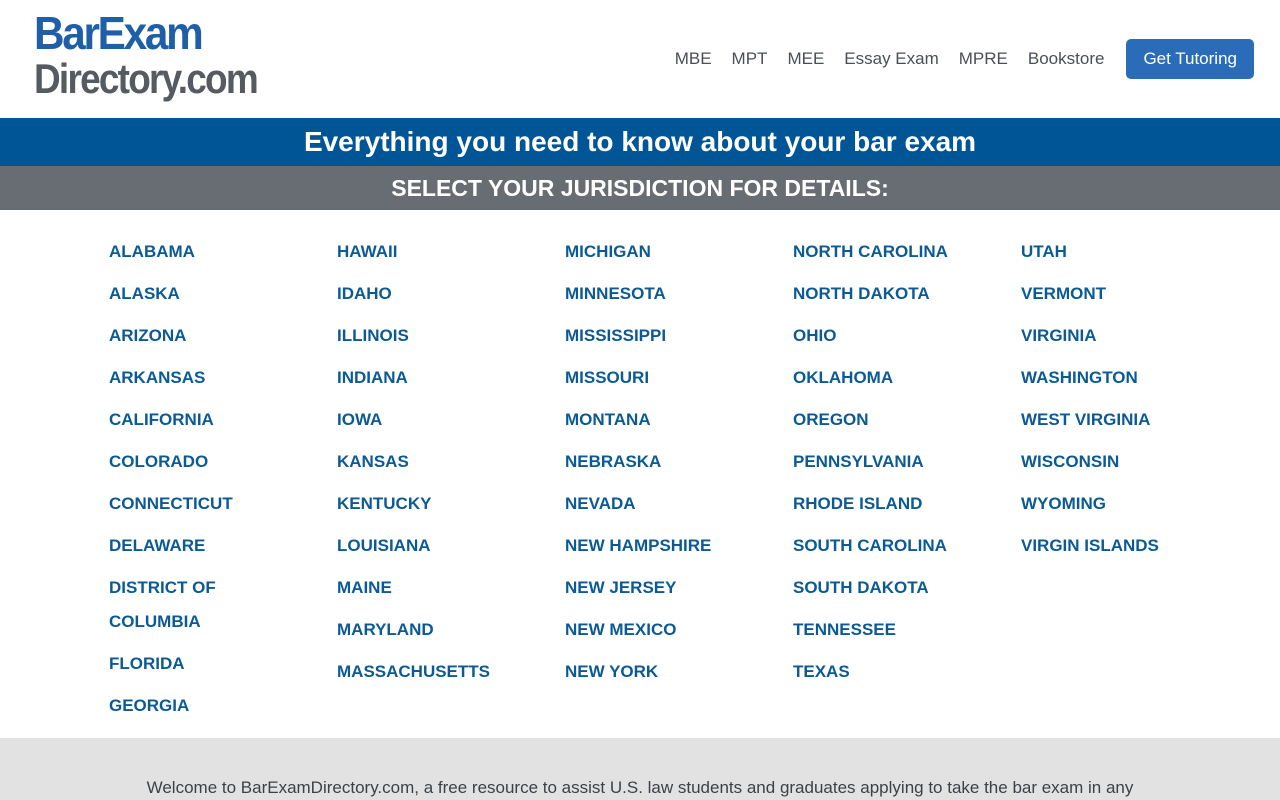 The image size is (1280, 800). Describe the element at coordinates (1121, 420) in the screenshot. I see `jurisdiction-link: WEST VIRGINIA` at that location.